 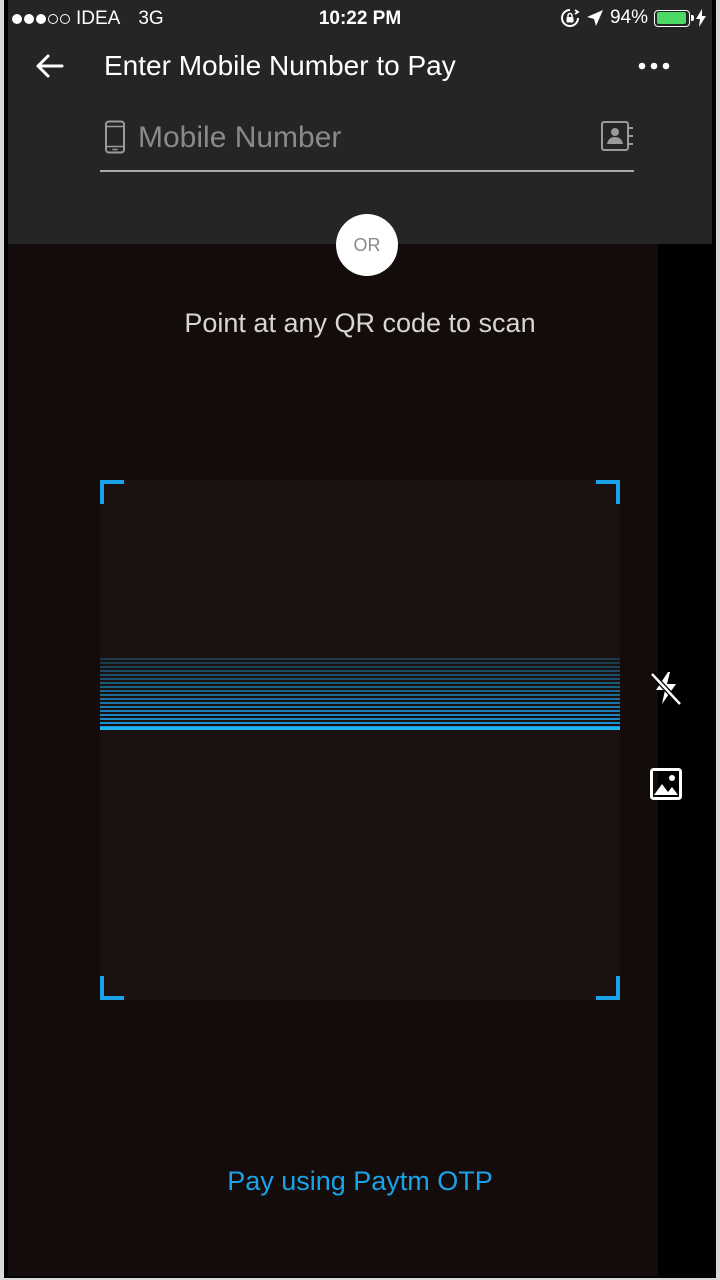 What do you see at coordinates (671, 18) in the screenshot?
I see `battery-level` at bounding box center [671, 18].